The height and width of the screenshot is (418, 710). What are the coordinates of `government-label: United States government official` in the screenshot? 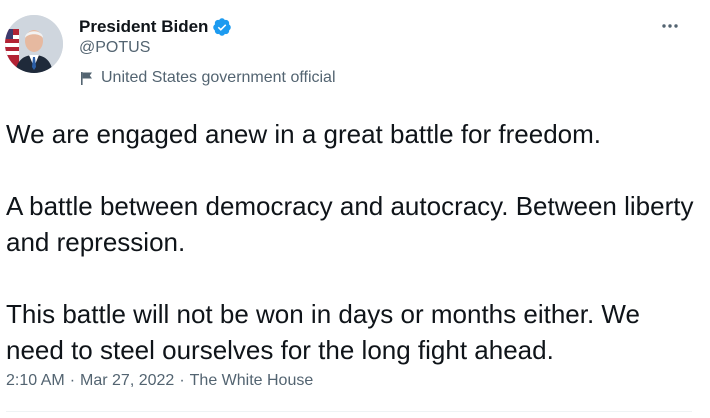 It's located at (207, 78).